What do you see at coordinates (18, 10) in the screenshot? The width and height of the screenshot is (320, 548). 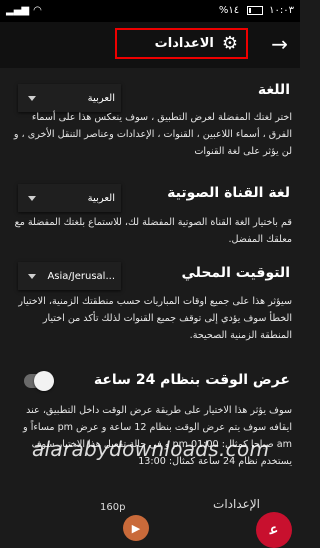 I see `signal-icon: ▂▄▆` at bounding box center [18, 10].